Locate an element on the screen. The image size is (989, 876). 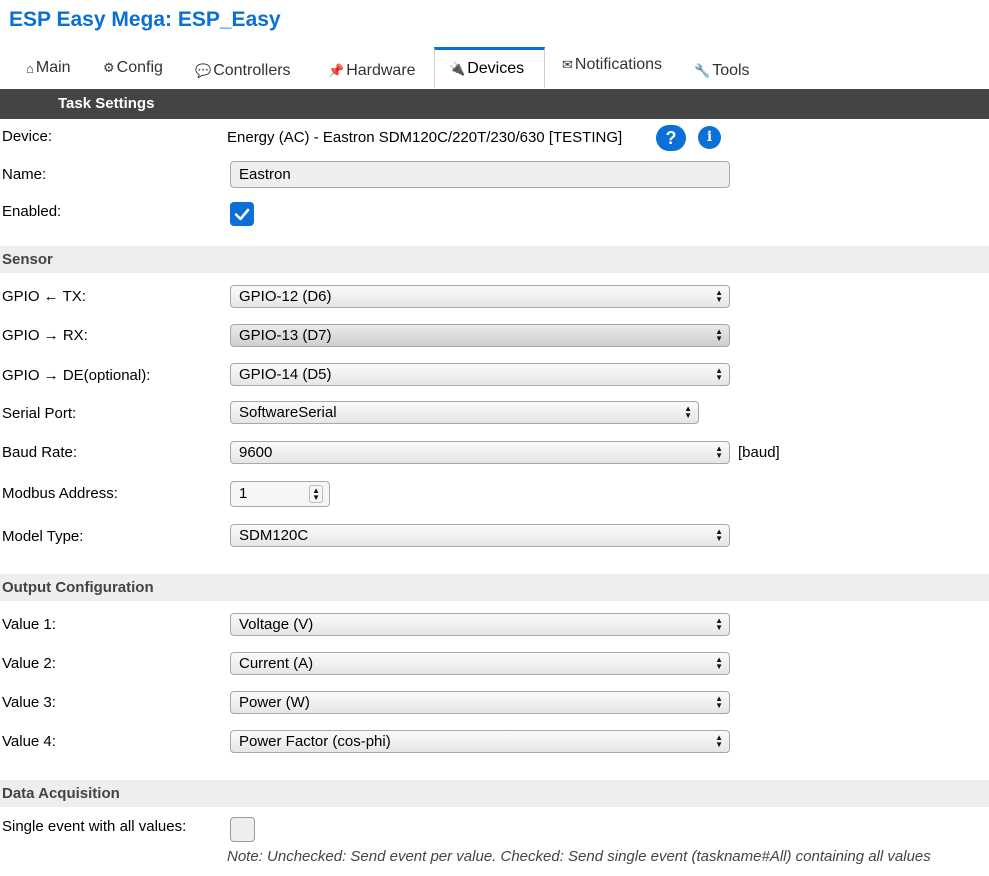
value2-select: Current (A) ▲ ▼ is located at coordinates (480, 663).